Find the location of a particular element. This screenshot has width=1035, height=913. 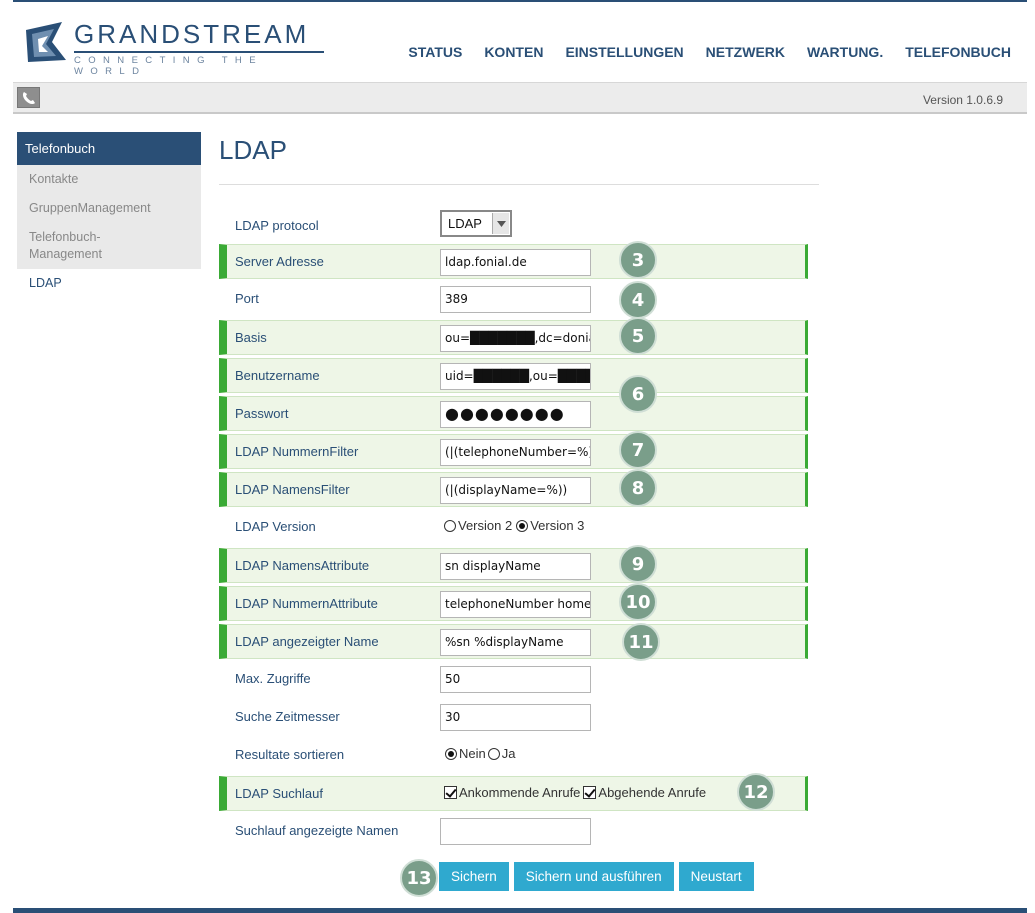

row-password: Passwort ●●●●●●●● is located at coordinates (513, 413).